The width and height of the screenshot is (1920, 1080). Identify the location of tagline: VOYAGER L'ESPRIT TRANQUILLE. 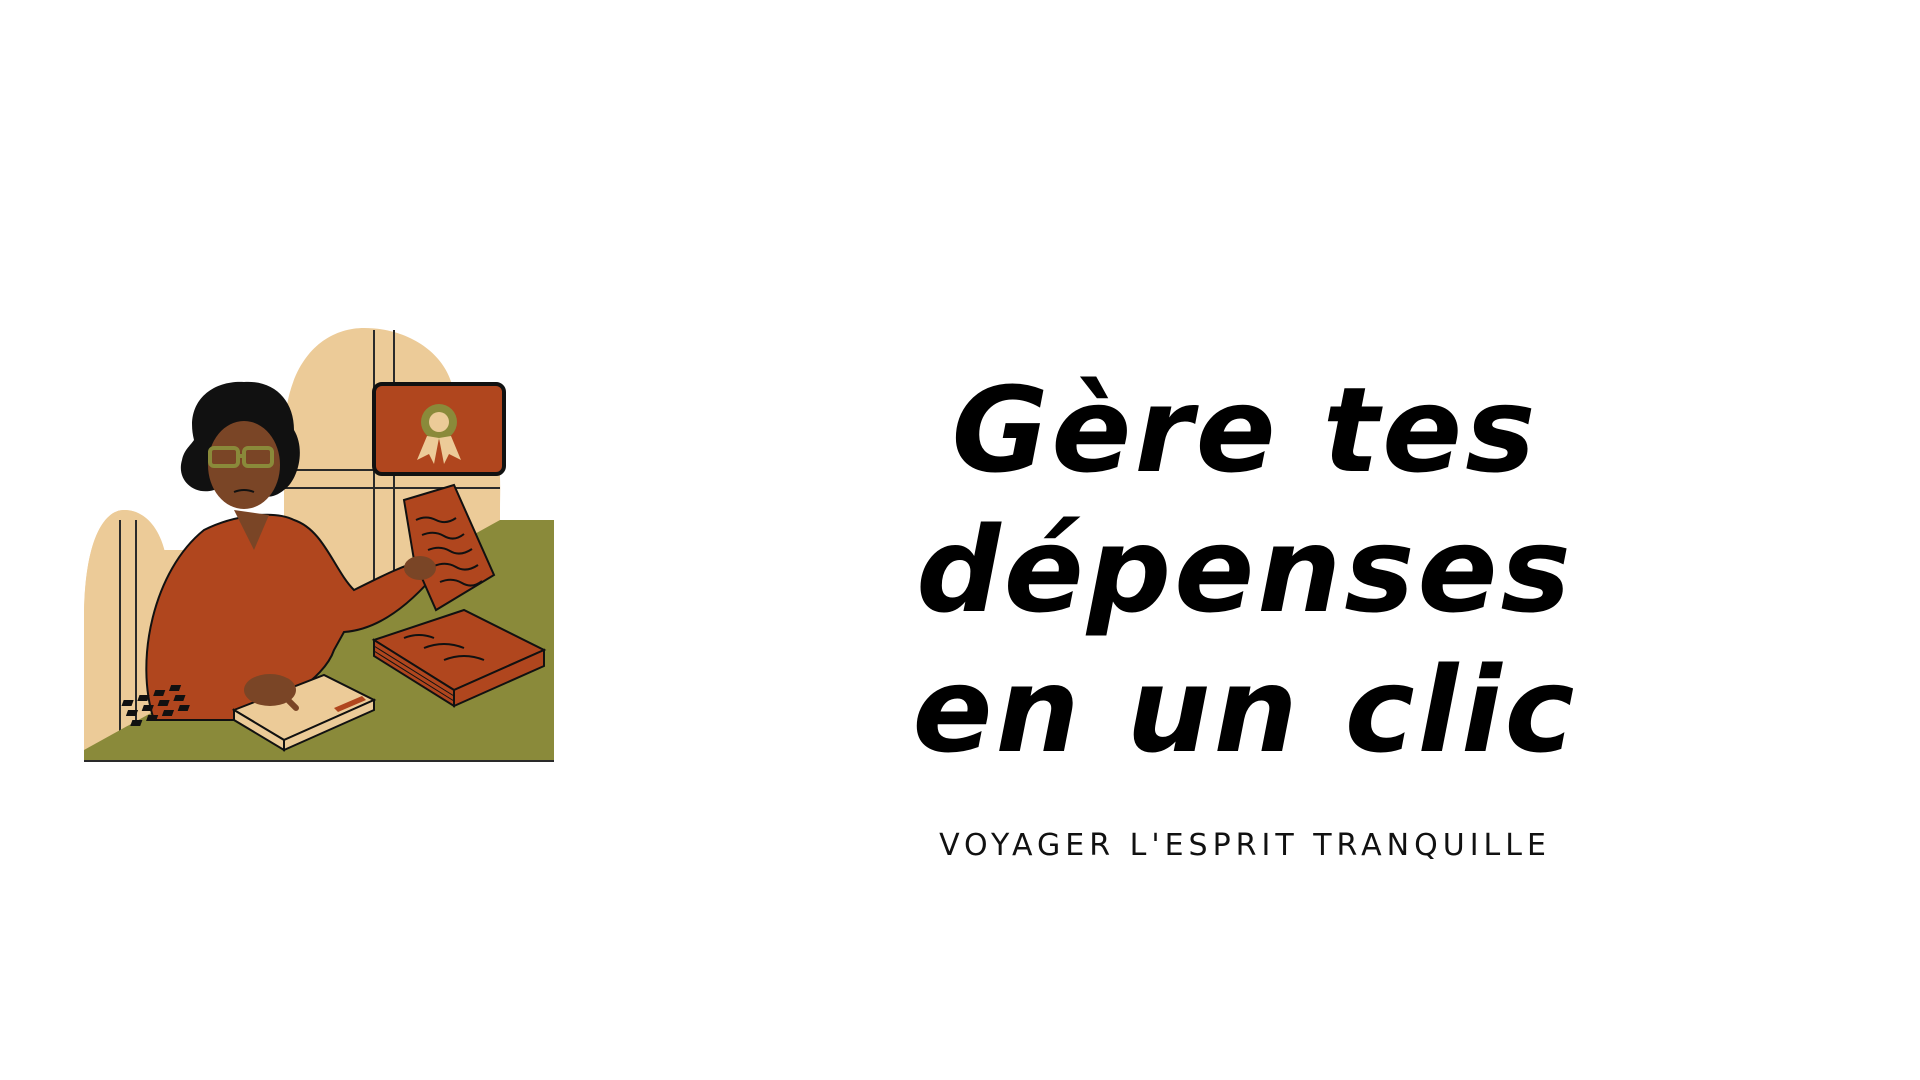
(1245, 845).